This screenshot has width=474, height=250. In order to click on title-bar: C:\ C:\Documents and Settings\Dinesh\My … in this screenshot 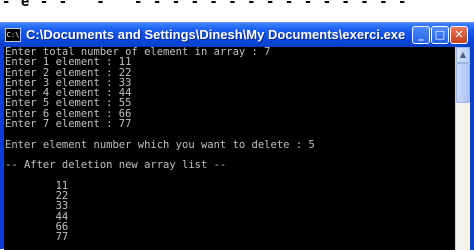, I will do `click(237, 35)`.